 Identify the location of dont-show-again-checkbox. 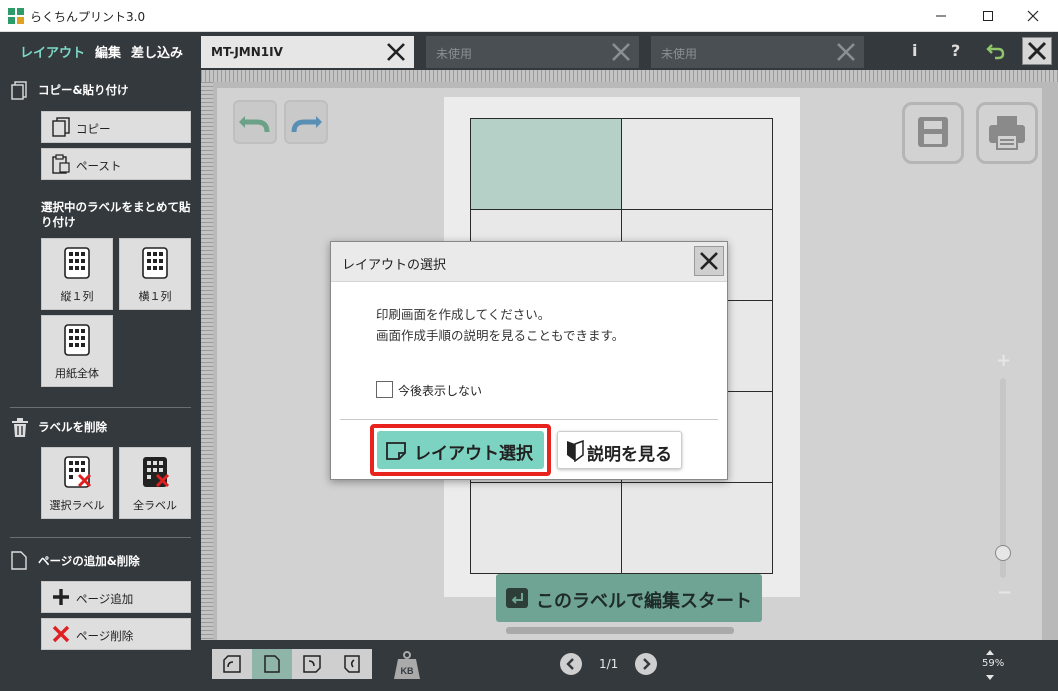
(384, 389).